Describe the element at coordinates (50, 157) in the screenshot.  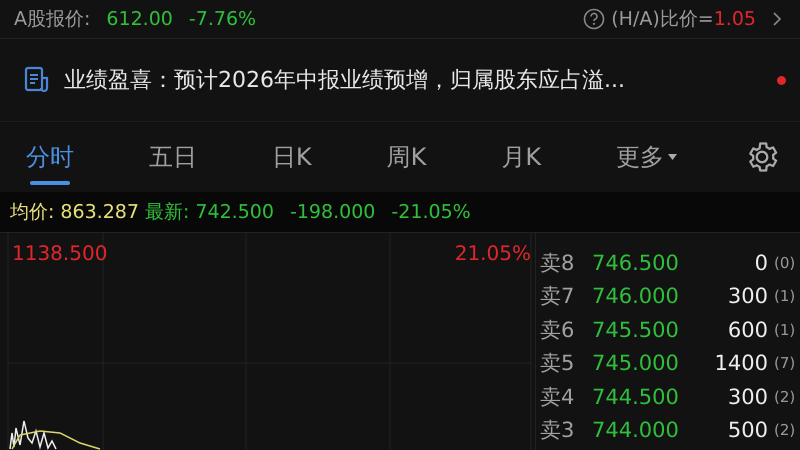
I see `chart-tab: 分时` at that location.